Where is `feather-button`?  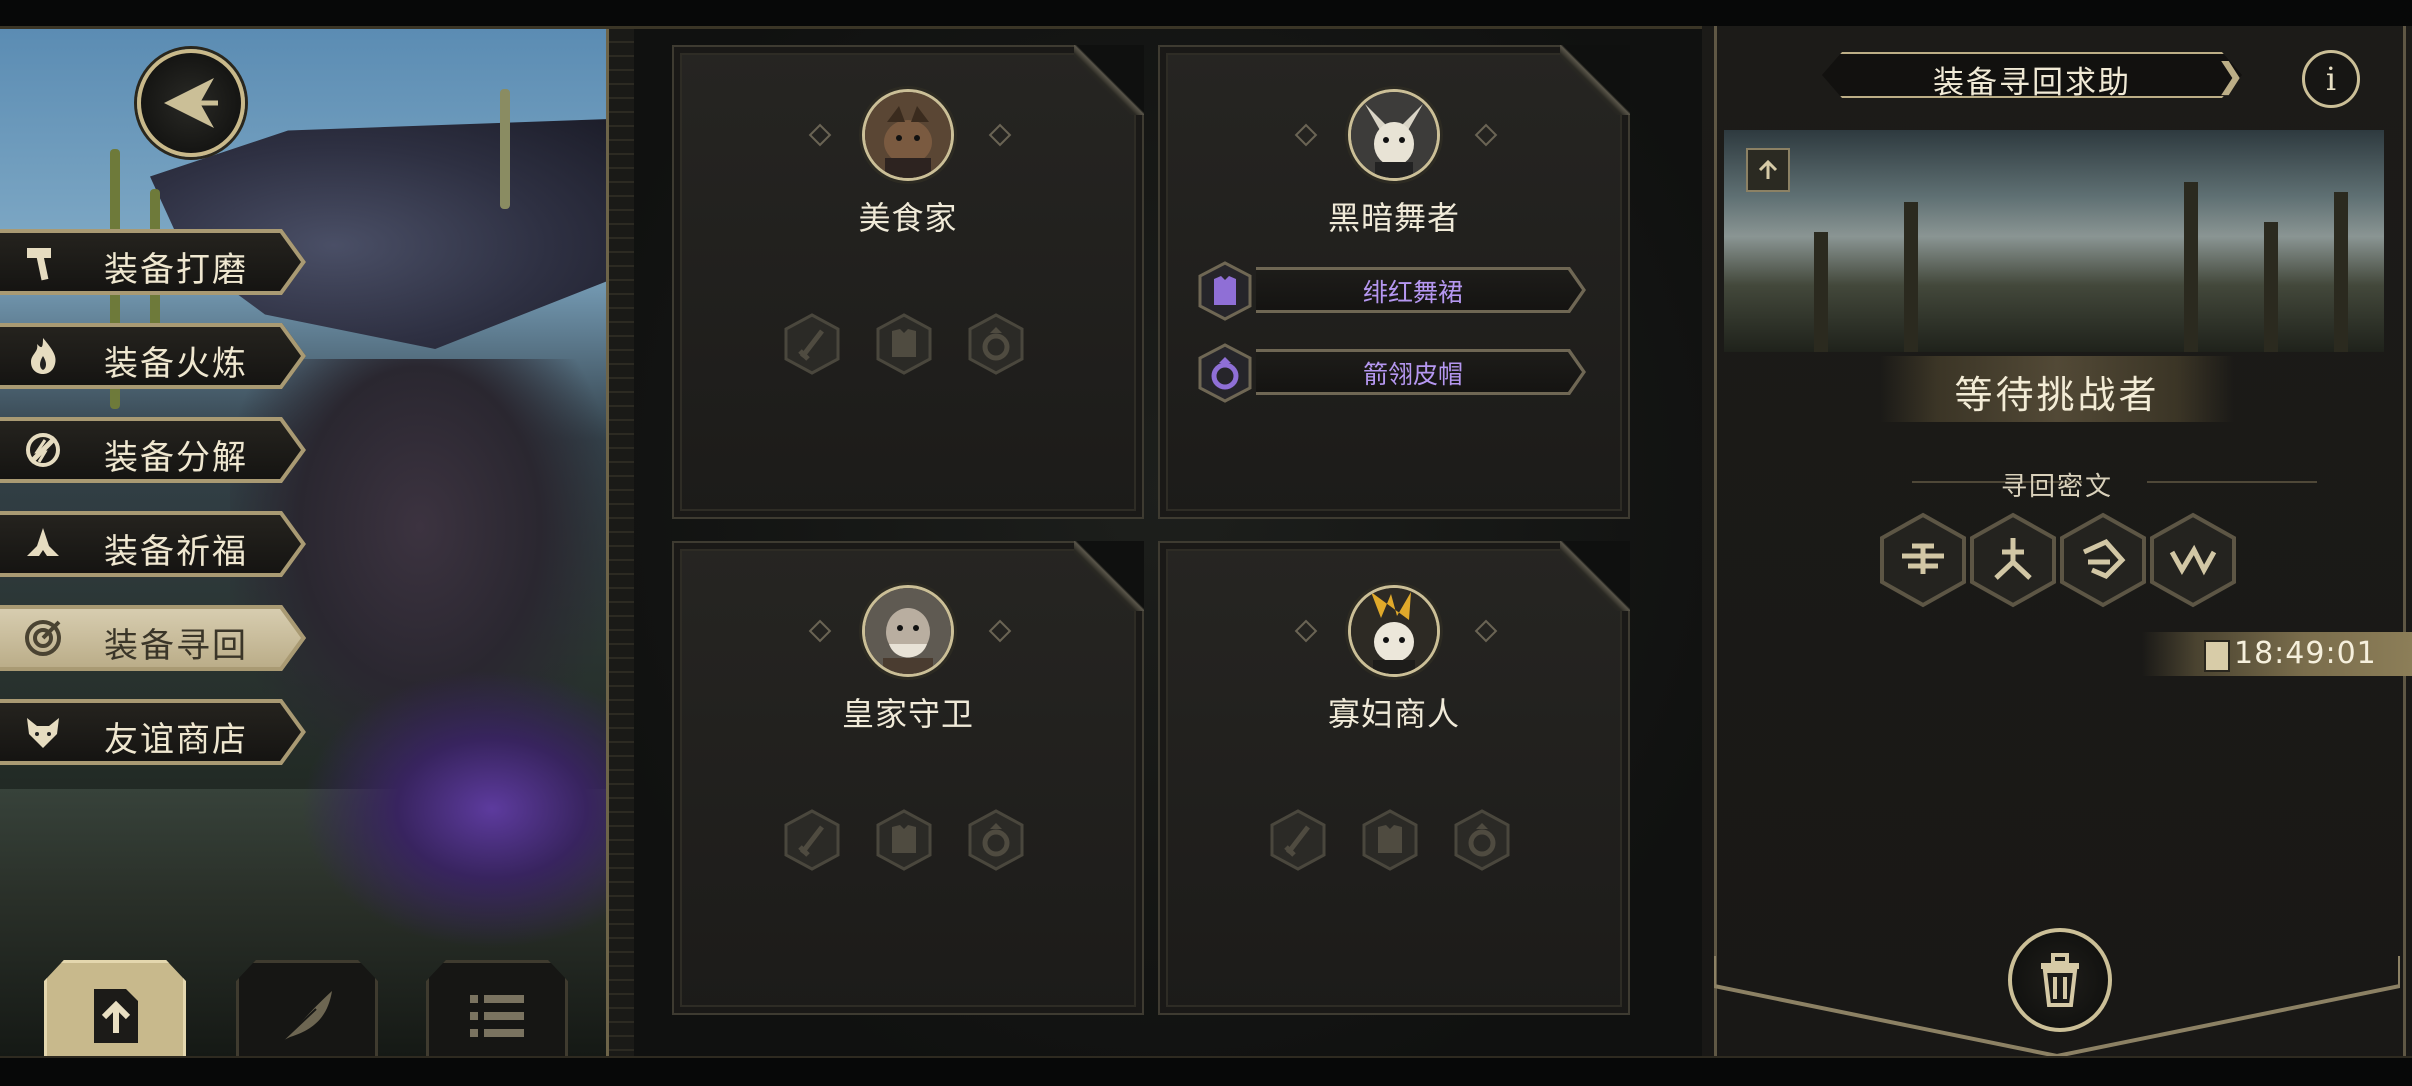
feather-button is located at coordinates (307, 1008).